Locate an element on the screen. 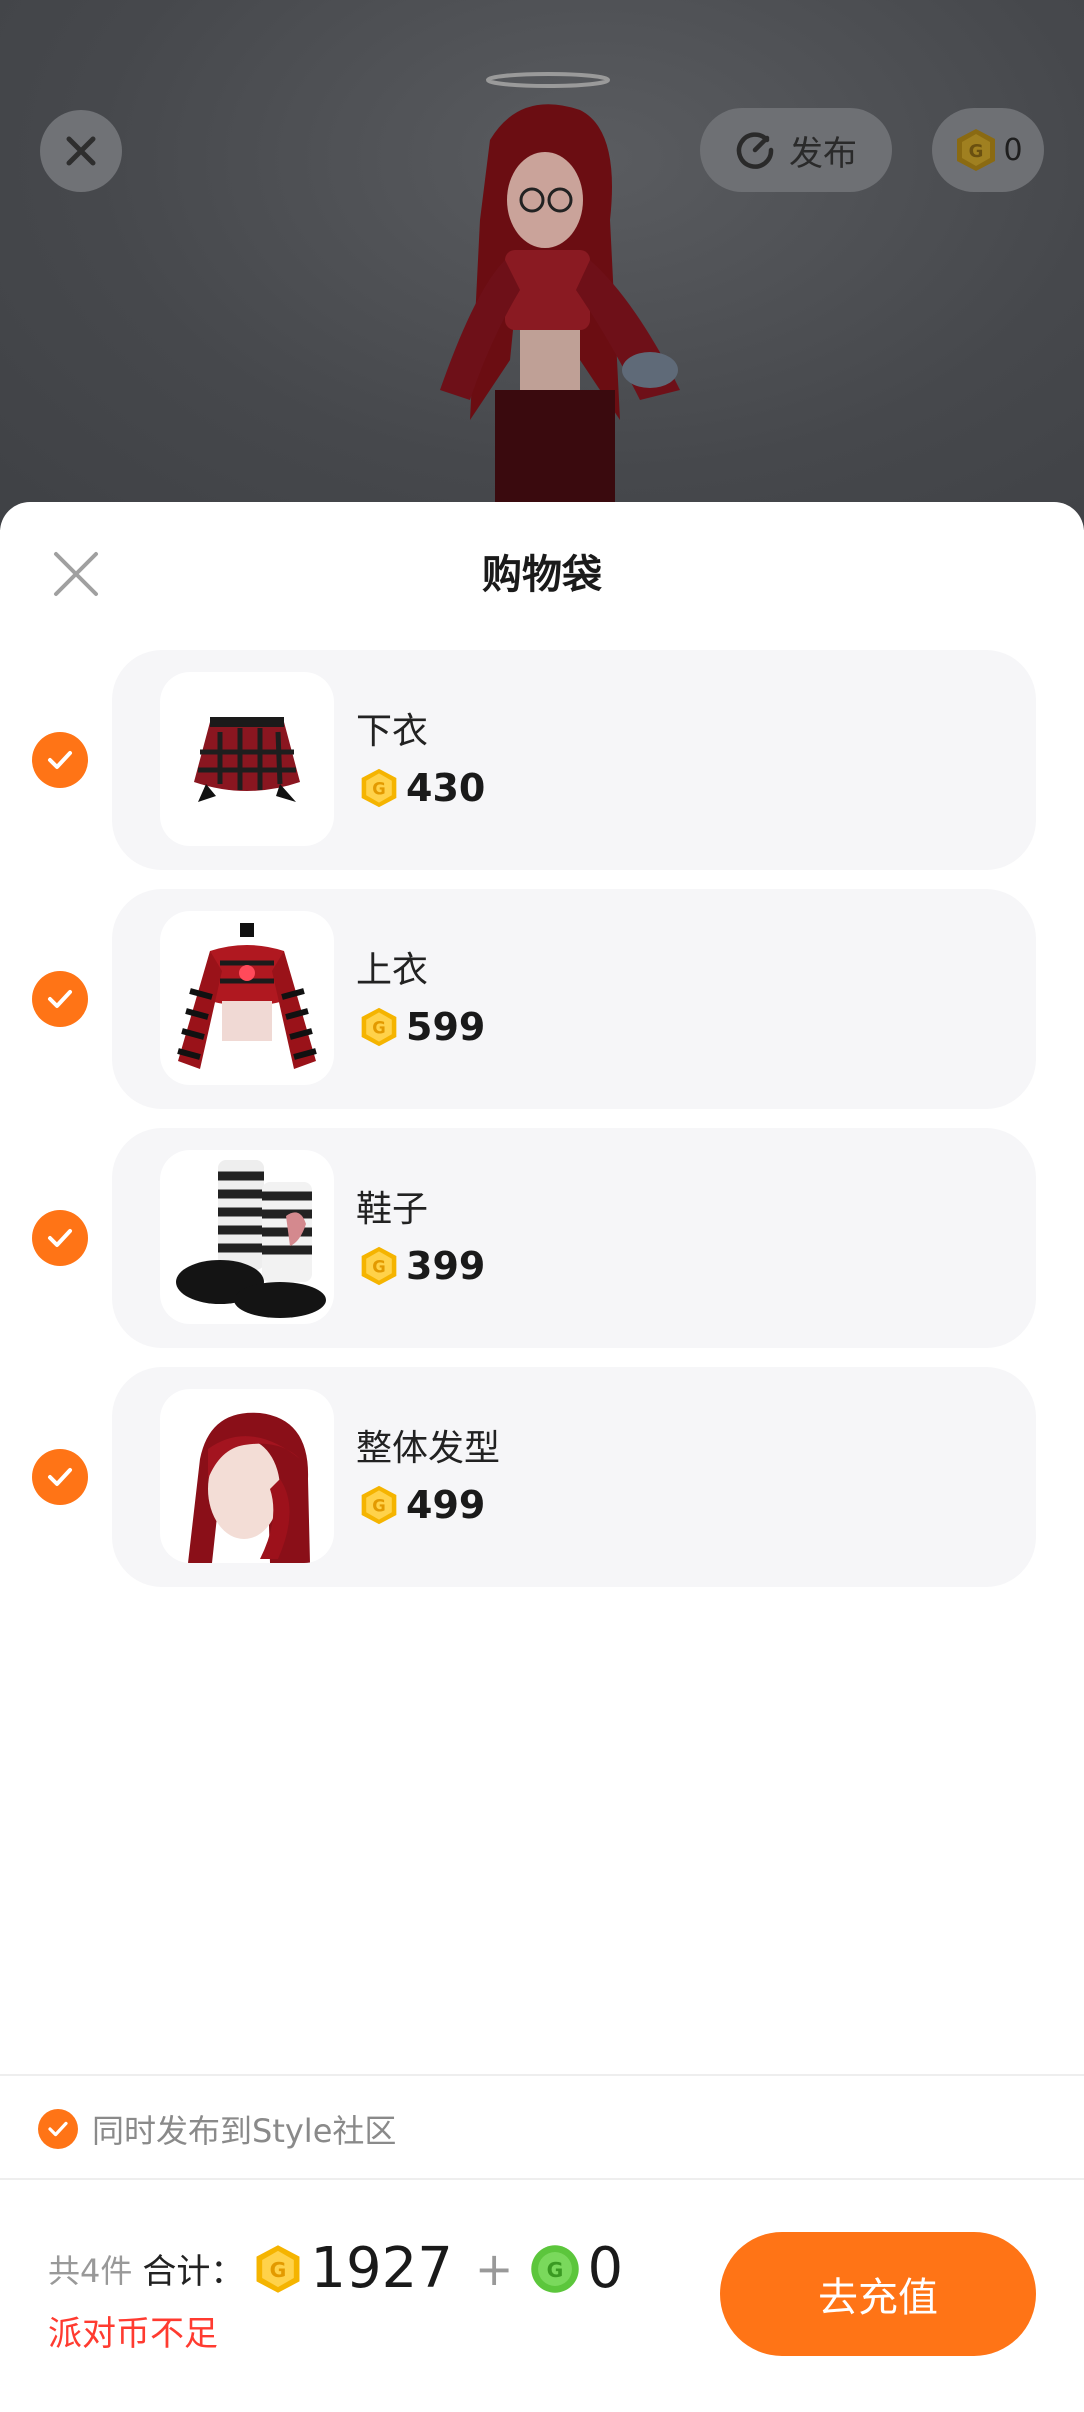 The image size is (1084, 2412). cart-item: 鞋子 G 399 is located at coordinates (542, 1238).